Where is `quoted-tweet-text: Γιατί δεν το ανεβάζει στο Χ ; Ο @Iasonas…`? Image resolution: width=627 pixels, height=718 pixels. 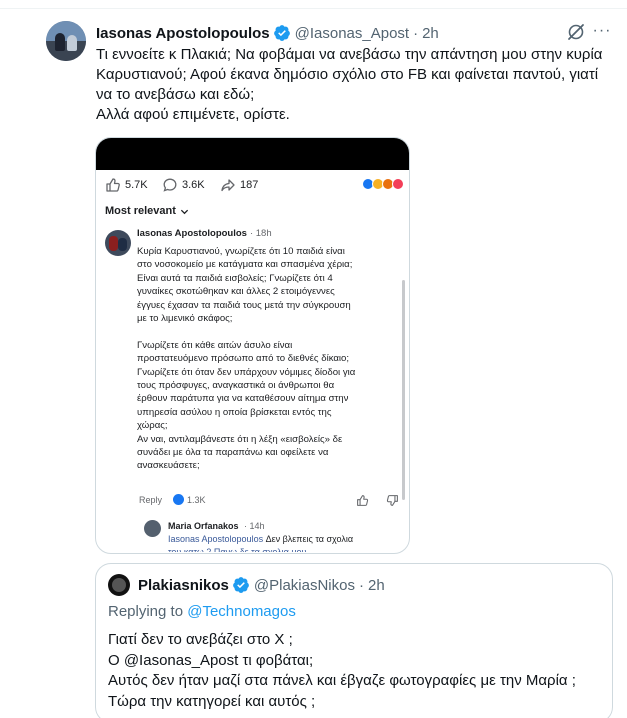
quoted-tweet-text: Γιατί δεν το ανεβάζει στο Χ ; Ο @Iasonas… is located at coordinates (358, 671).